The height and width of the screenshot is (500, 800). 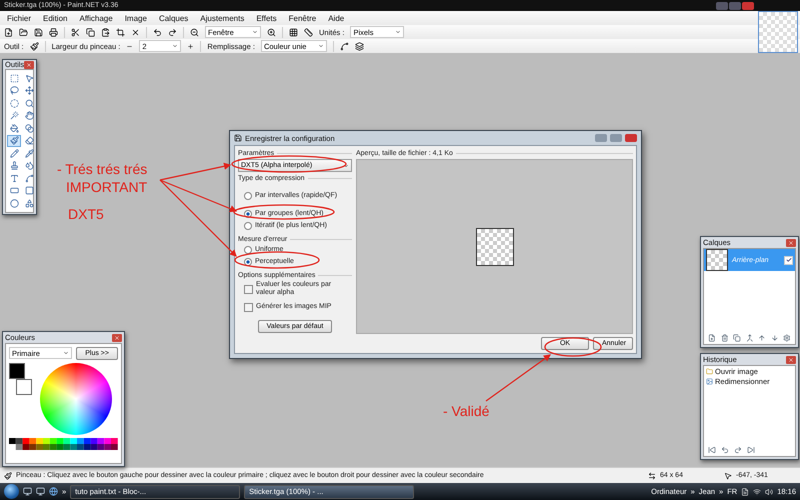 What do you see at coordinates (24, 387) in the screenshot?
I see `secondary-color-swatch` at bounding box center [24, 387].